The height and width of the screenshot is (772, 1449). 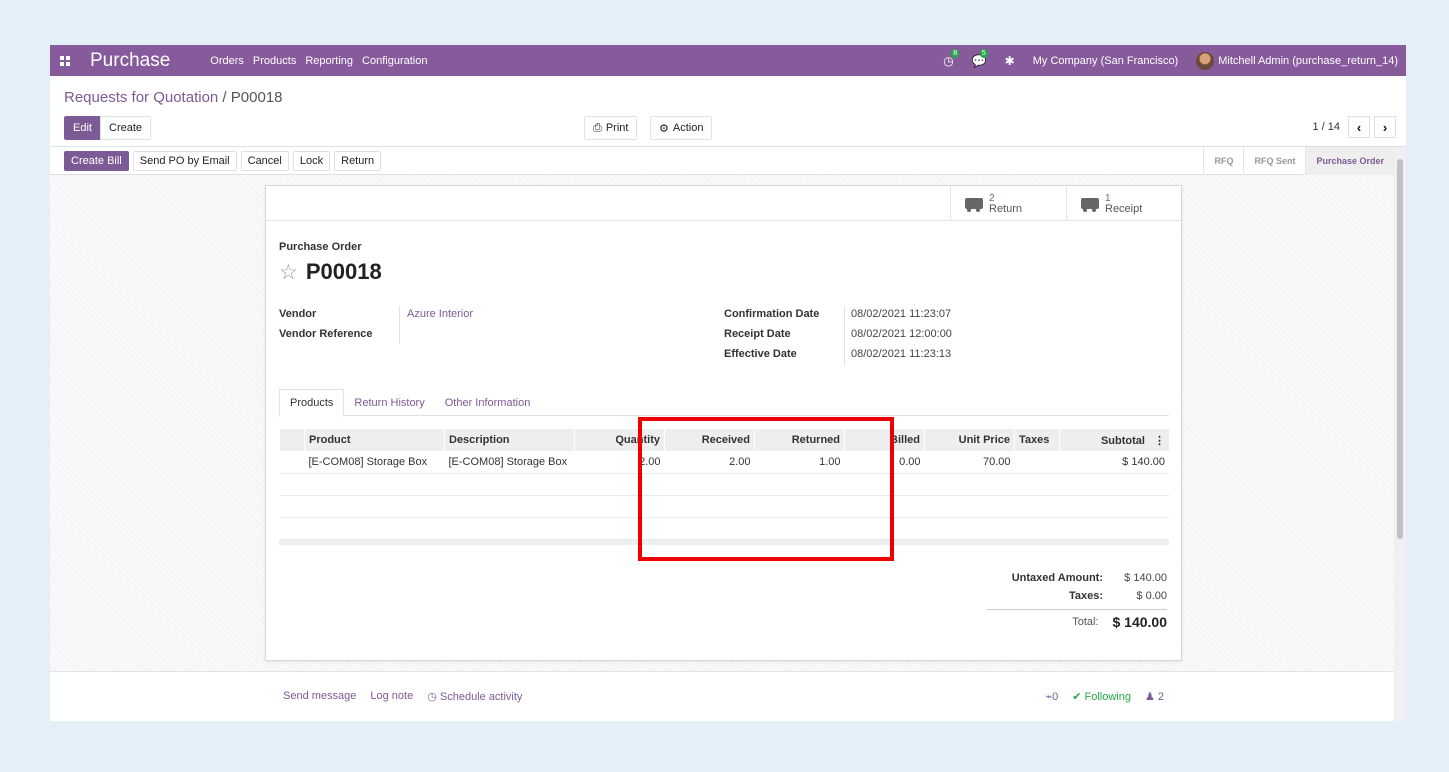 What do you see at coordinates (1037, 440) in the screenshot?
I see `column-header-taxes: Taxes` at bounding box center [1037, 440].